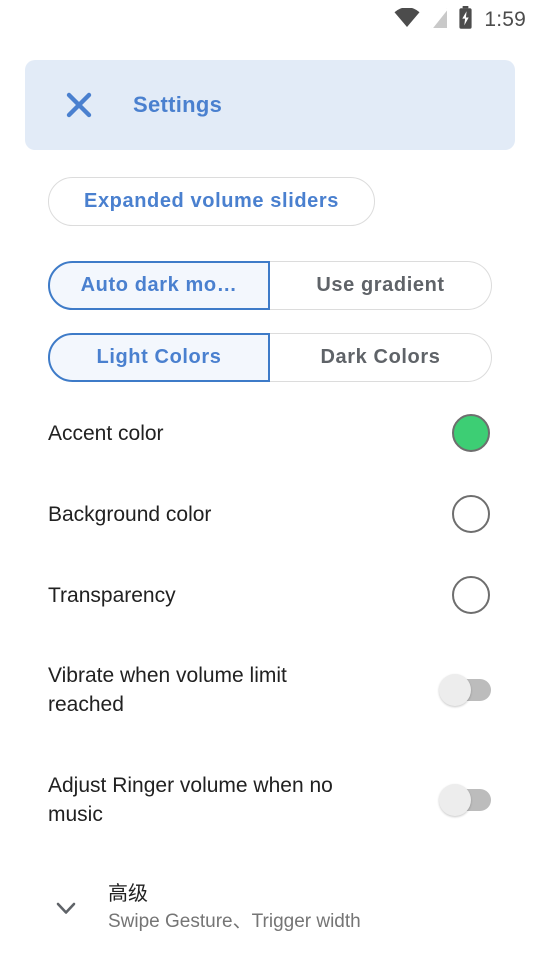 Image resolution: width=540 pixels, height=960 pixels. I want to click on advanced-text: 高级 Swipe Gesture、Trigger width, so click(234, 908).